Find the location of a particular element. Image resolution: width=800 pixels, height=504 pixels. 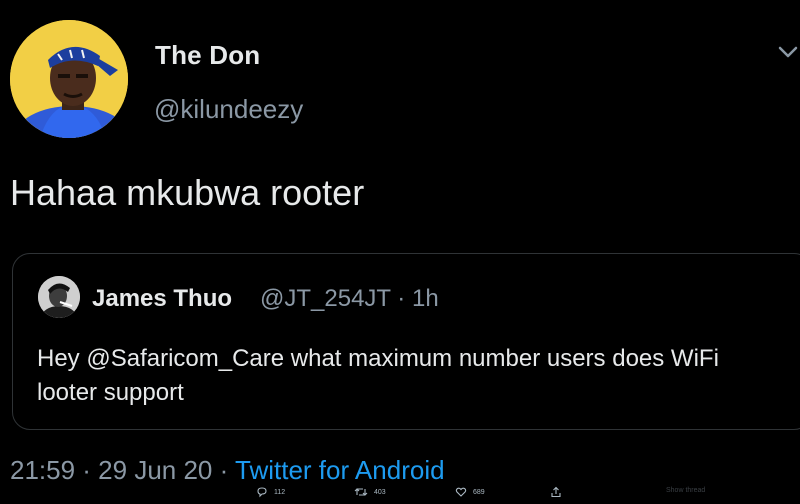

avatar-image is located at coordinates (69, 79).